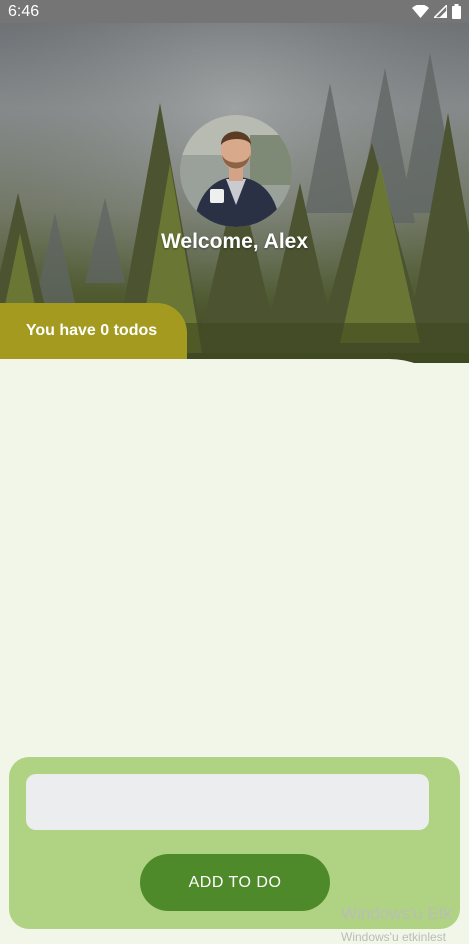 The width and height of the screenshot is (469, 944). I want to click on windows-activation-watermark: Windows'u Etk Windows'u etkinlest, so click(396, 924).